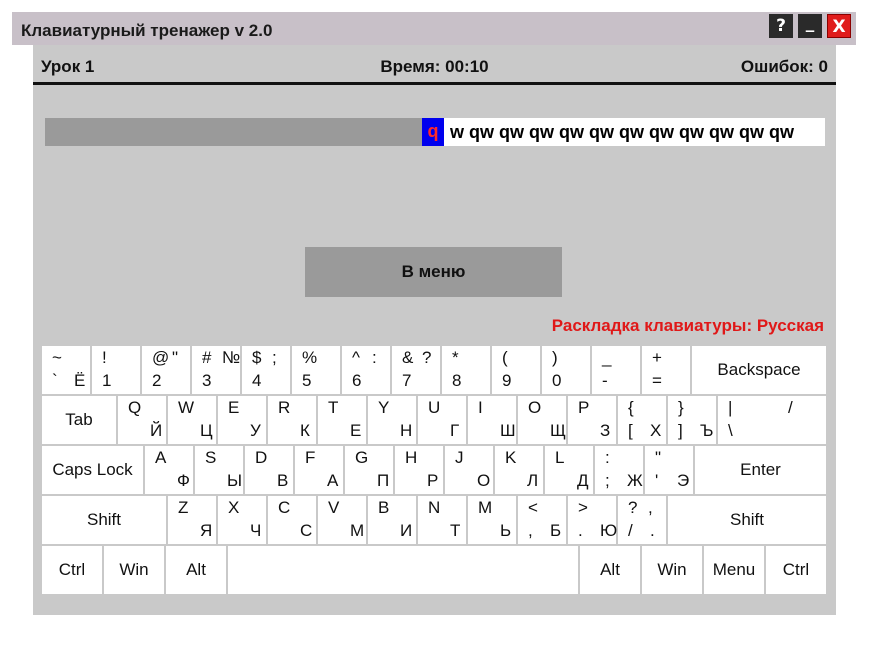 The image size is (873, 653). I want to click on key-q: QЙ, so click(142, 420).